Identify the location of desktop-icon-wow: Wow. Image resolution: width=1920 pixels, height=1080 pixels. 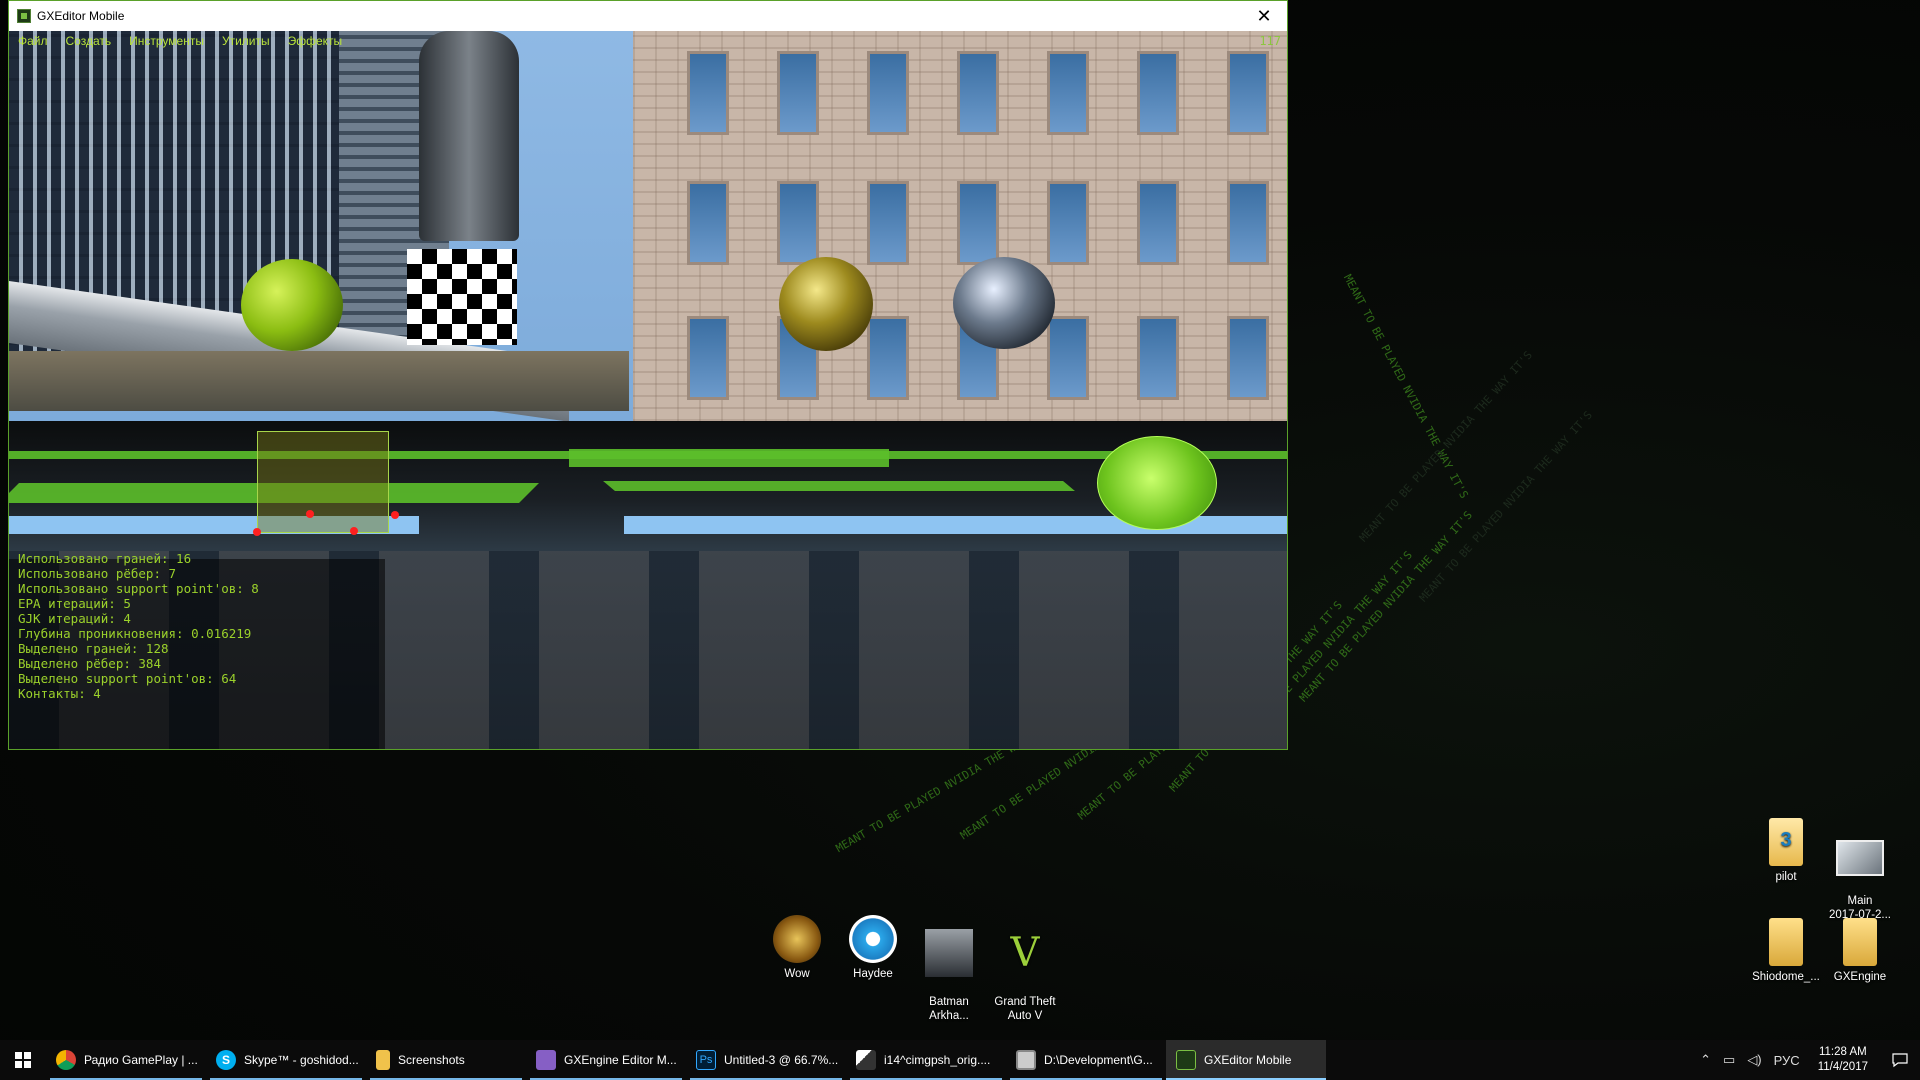
(797, 948).